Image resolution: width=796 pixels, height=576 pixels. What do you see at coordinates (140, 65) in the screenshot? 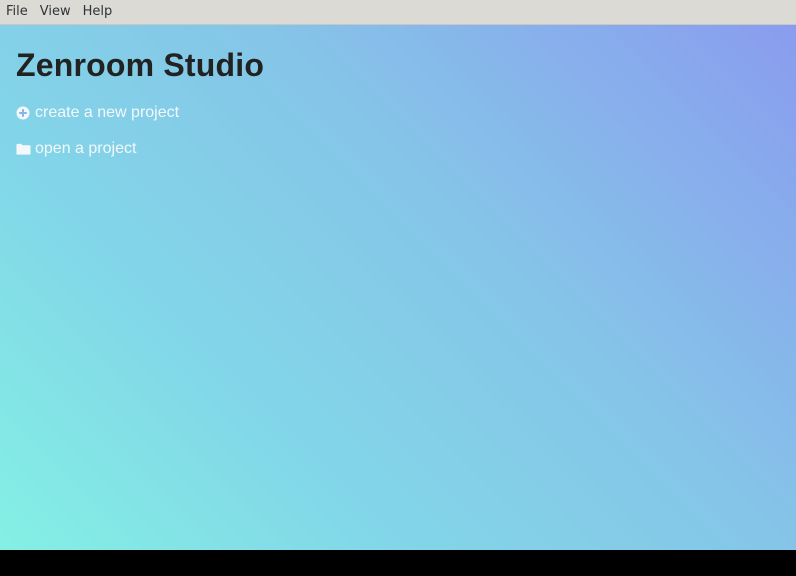
I see `page-title: Zenroom Studio` at bounding box center [140, 65].